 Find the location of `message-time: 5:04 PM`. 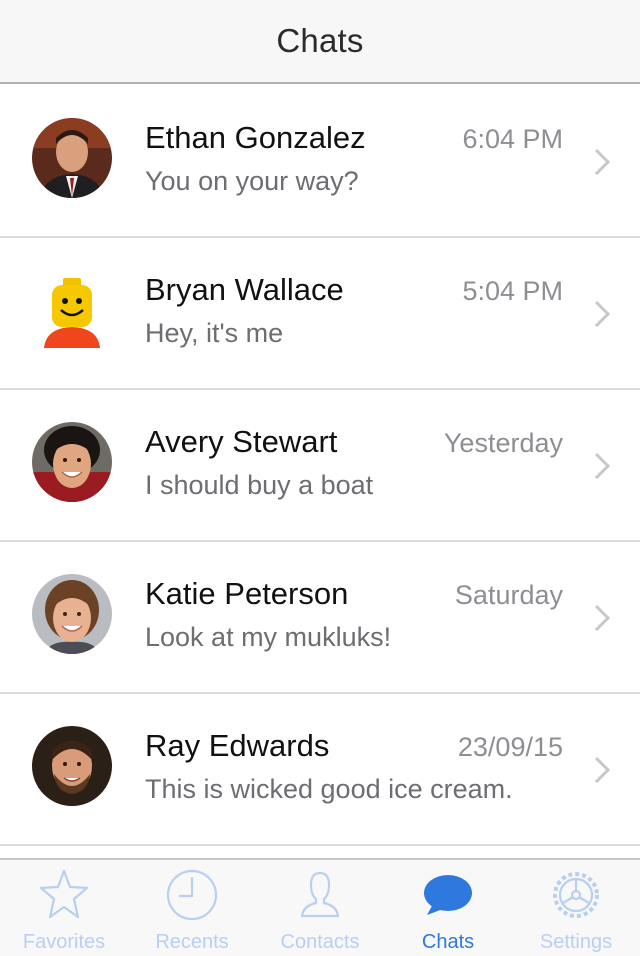

message-time: 5:04 PM is located at coordinates (512, 291).